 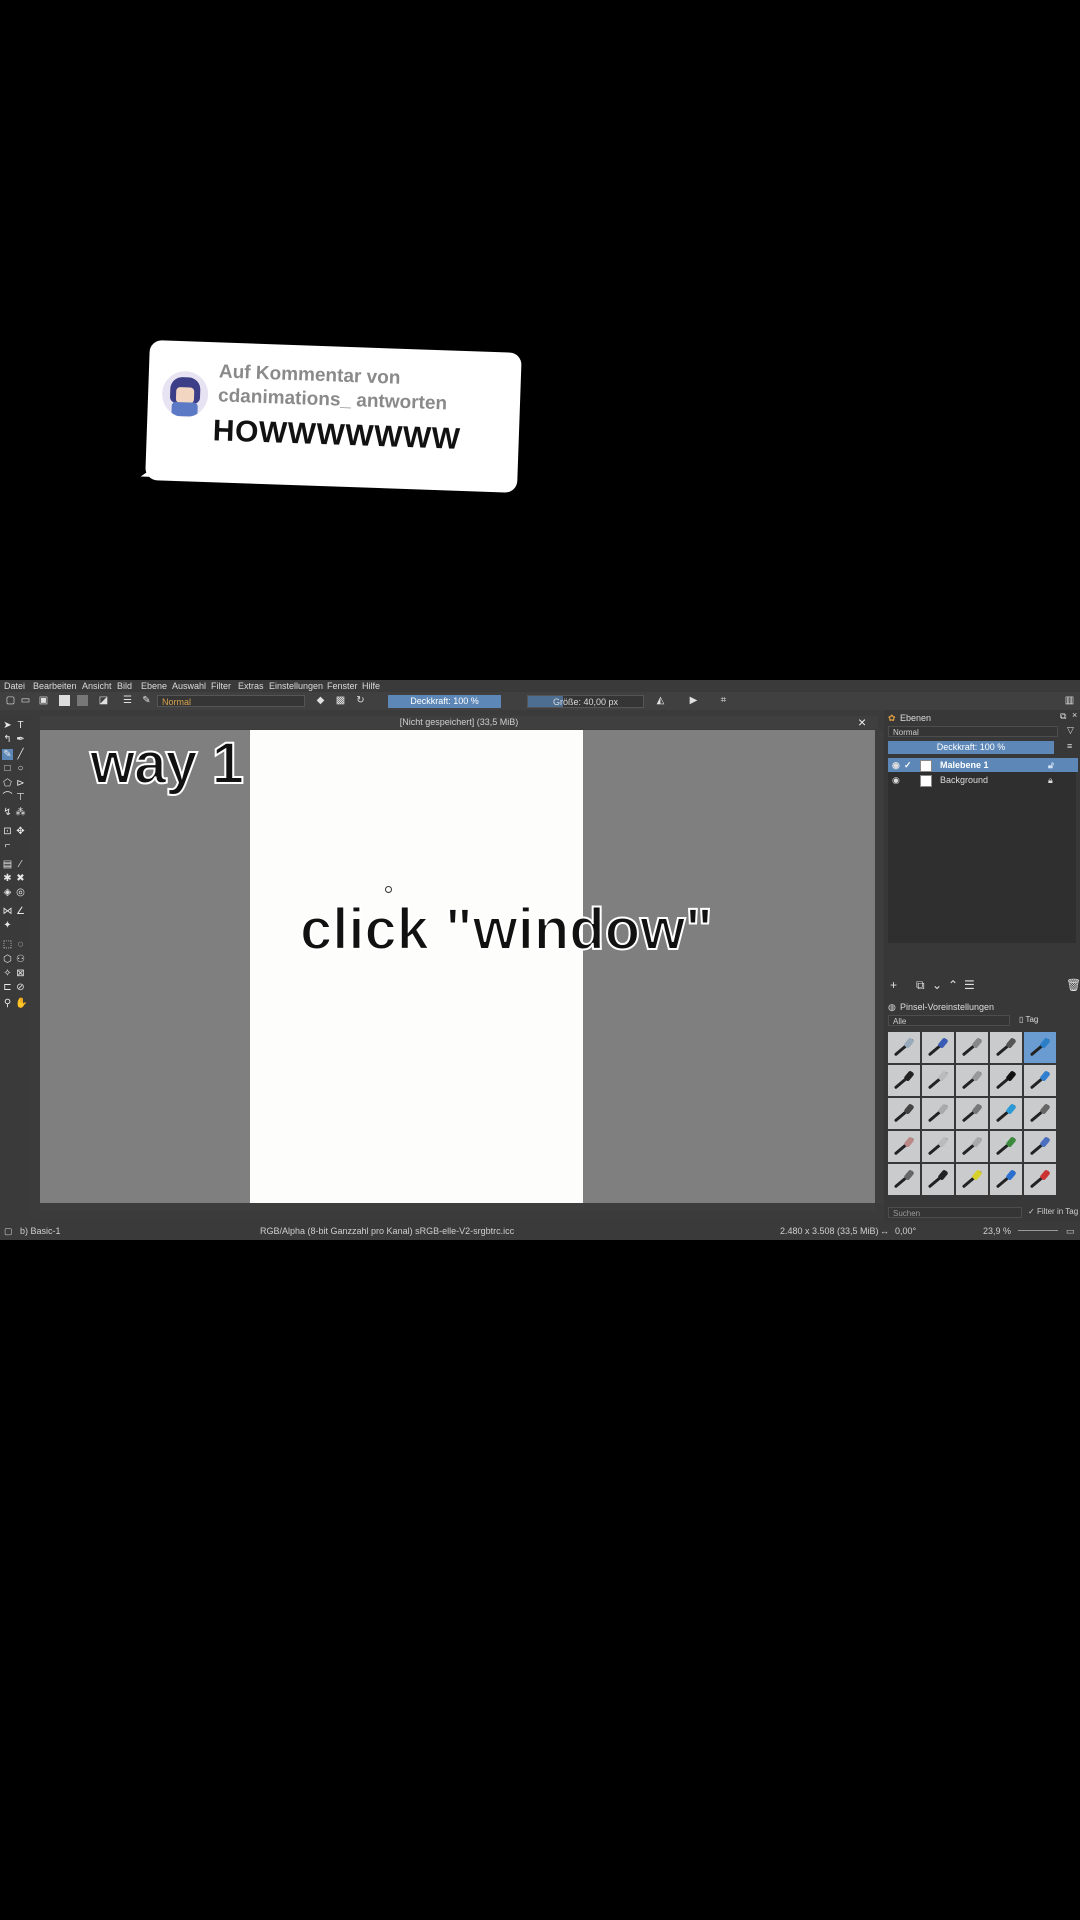 I want to click on zoom-slider, so click(x=1038, y=1230).